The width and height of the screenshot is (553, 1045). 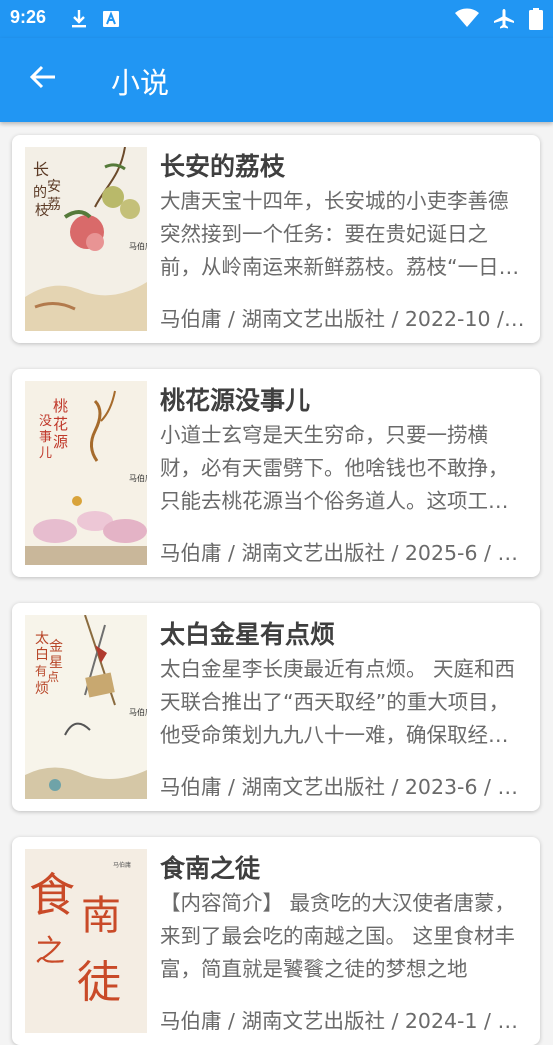 I want to click on book-title: 长安的荔枝, so click(x=223, y=166).